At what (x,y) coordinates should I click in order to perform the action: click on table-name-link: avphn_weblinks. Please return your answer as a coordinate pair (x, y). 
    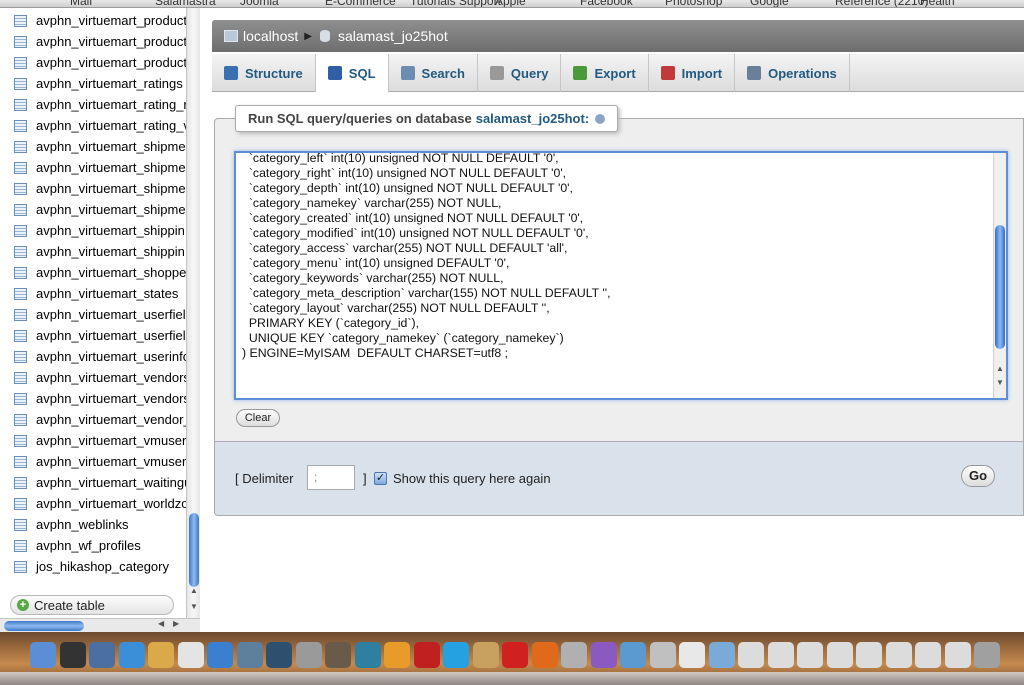
    Looking at the image, I should click on (82, 524).